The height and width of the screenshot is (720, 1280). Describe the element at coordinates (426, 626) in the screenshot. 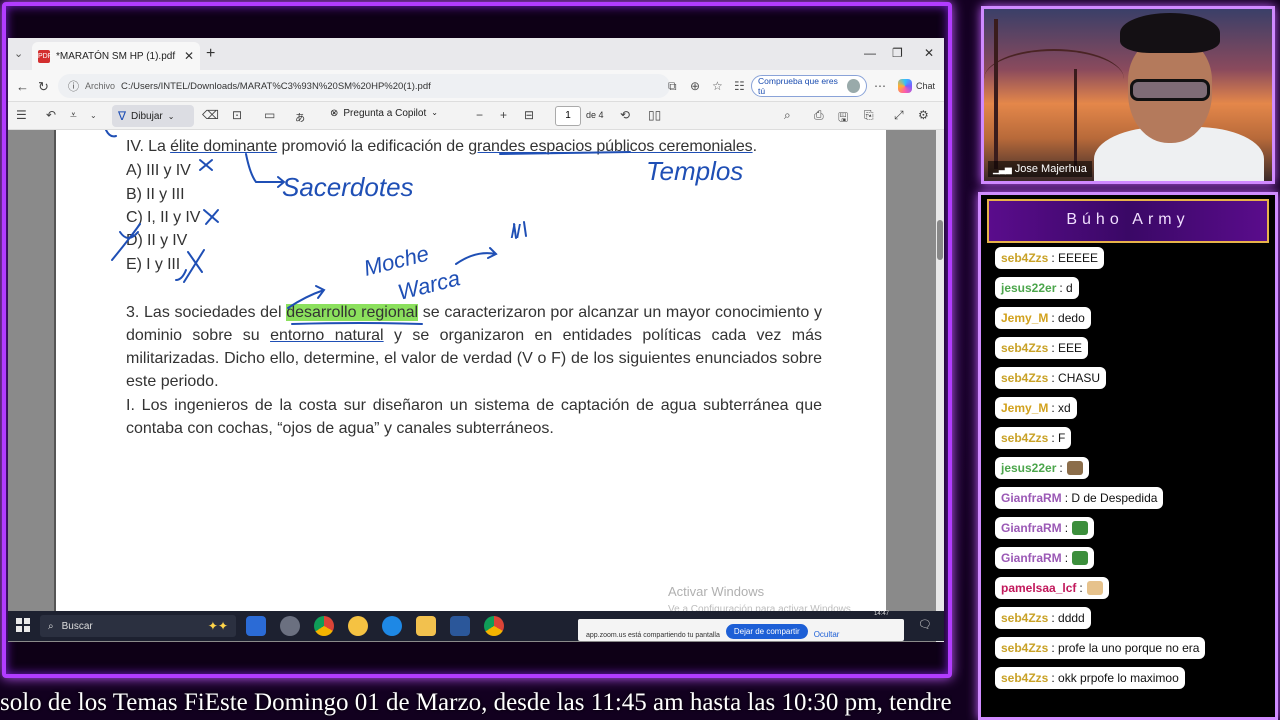

I see `file-explorer-icon` at that location.